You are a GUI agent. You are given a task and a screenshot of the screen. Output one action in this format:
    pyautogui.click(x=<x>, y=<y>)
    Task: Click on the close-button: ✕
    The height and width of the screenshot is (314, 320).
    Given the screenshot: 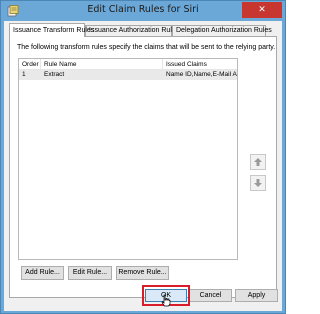 What is the action you would take?
    pyautogui.click(x=262, y=10)
    